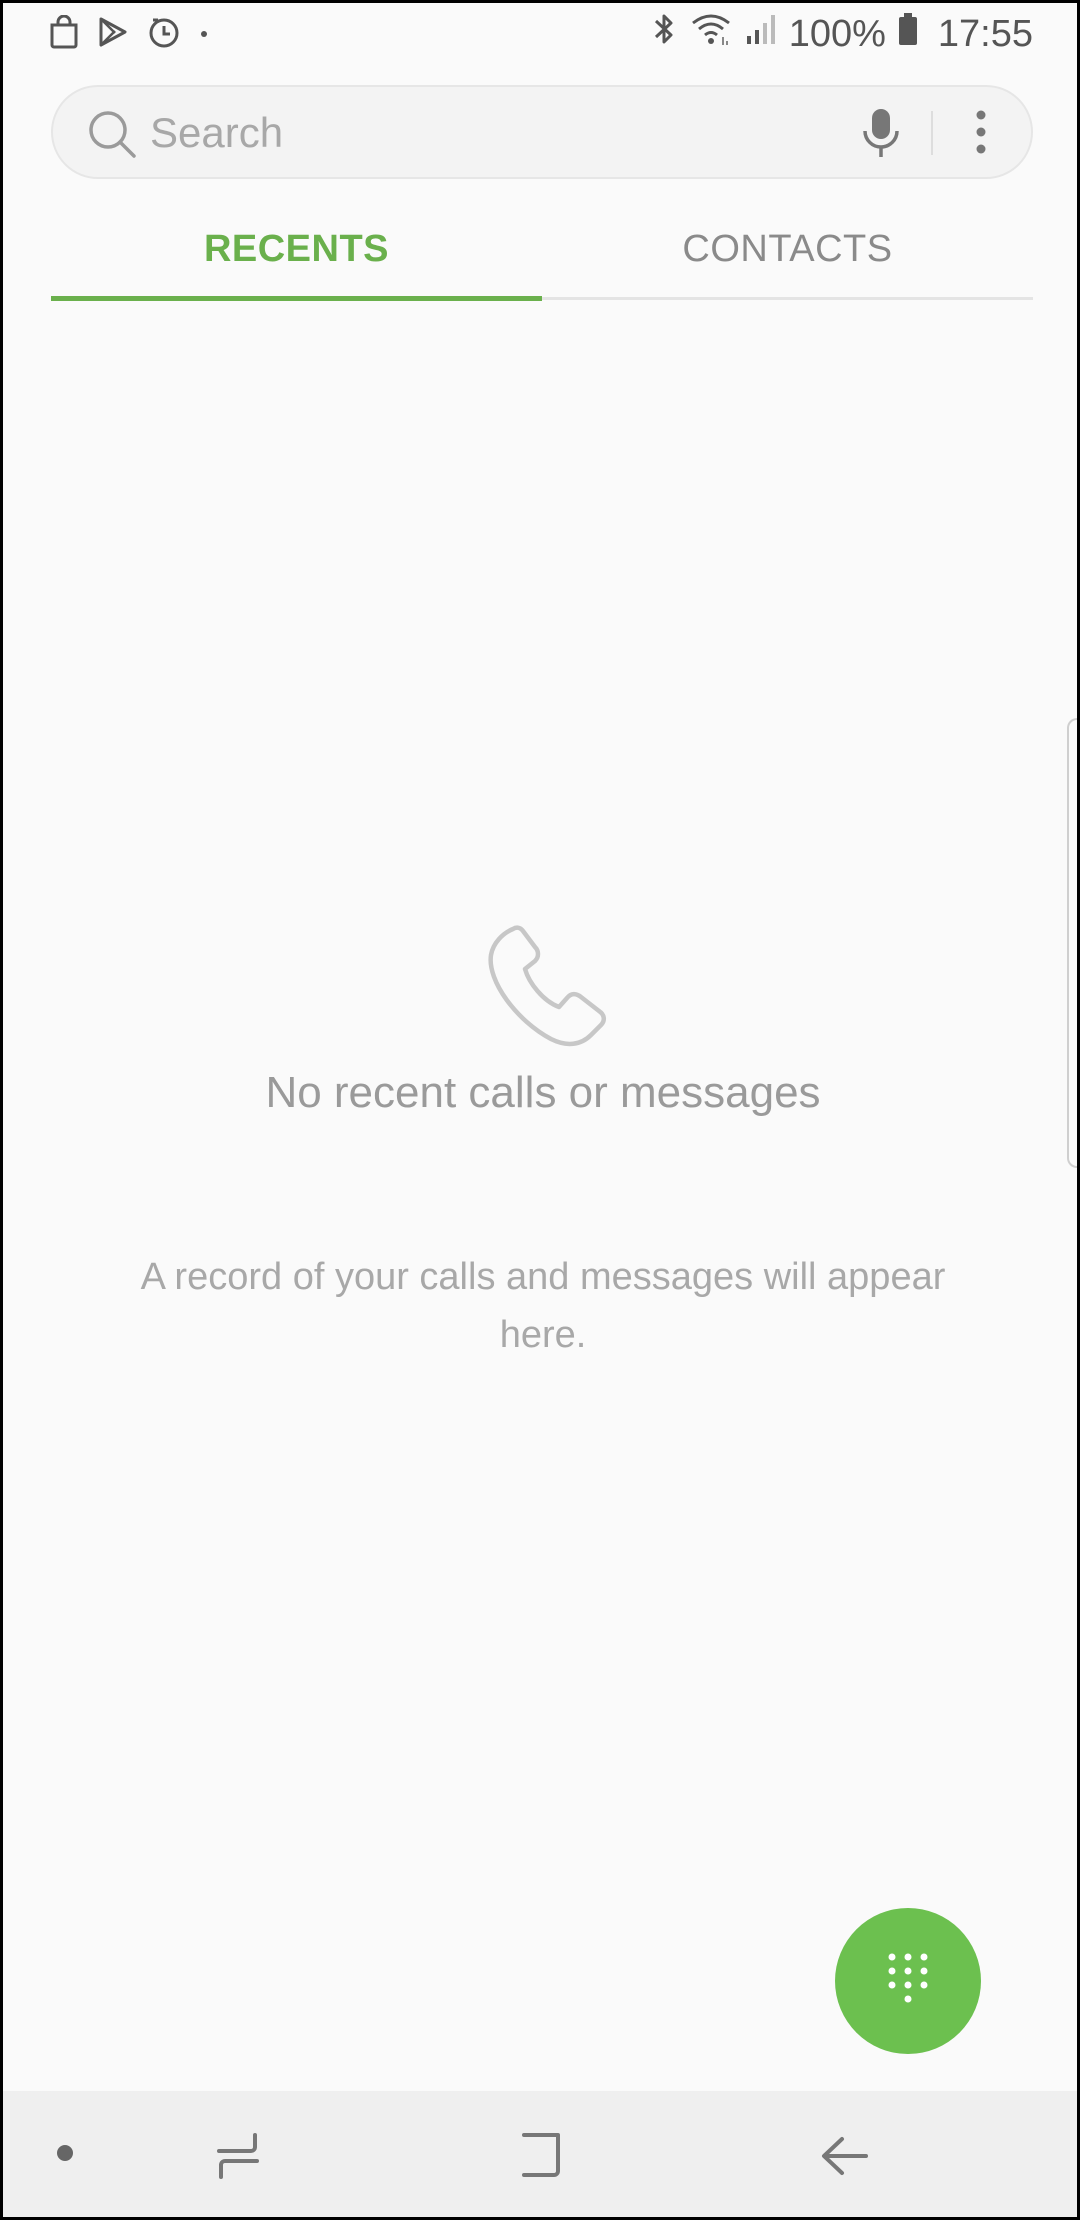 The height and width of the screenshot is (2220, 1080). Describe the element at coordinates (540, 34) in the screenshot. I see `status-bar: 100% 17:55` at that location.